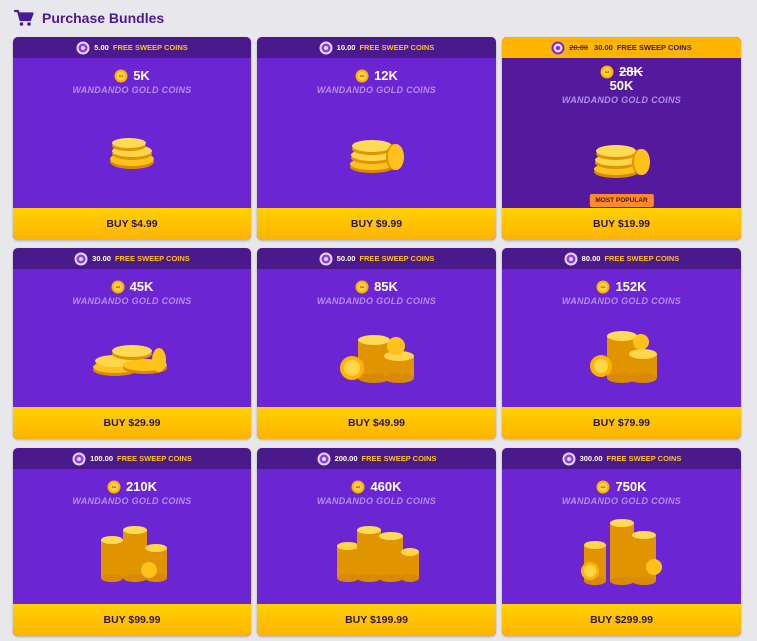 The height and width of the screenshot is (641, 757). What do you see at coordinates (621, 224) in the screenshot?
I see `buy-button: BUY $19.99` at bounding box center [621, 224].